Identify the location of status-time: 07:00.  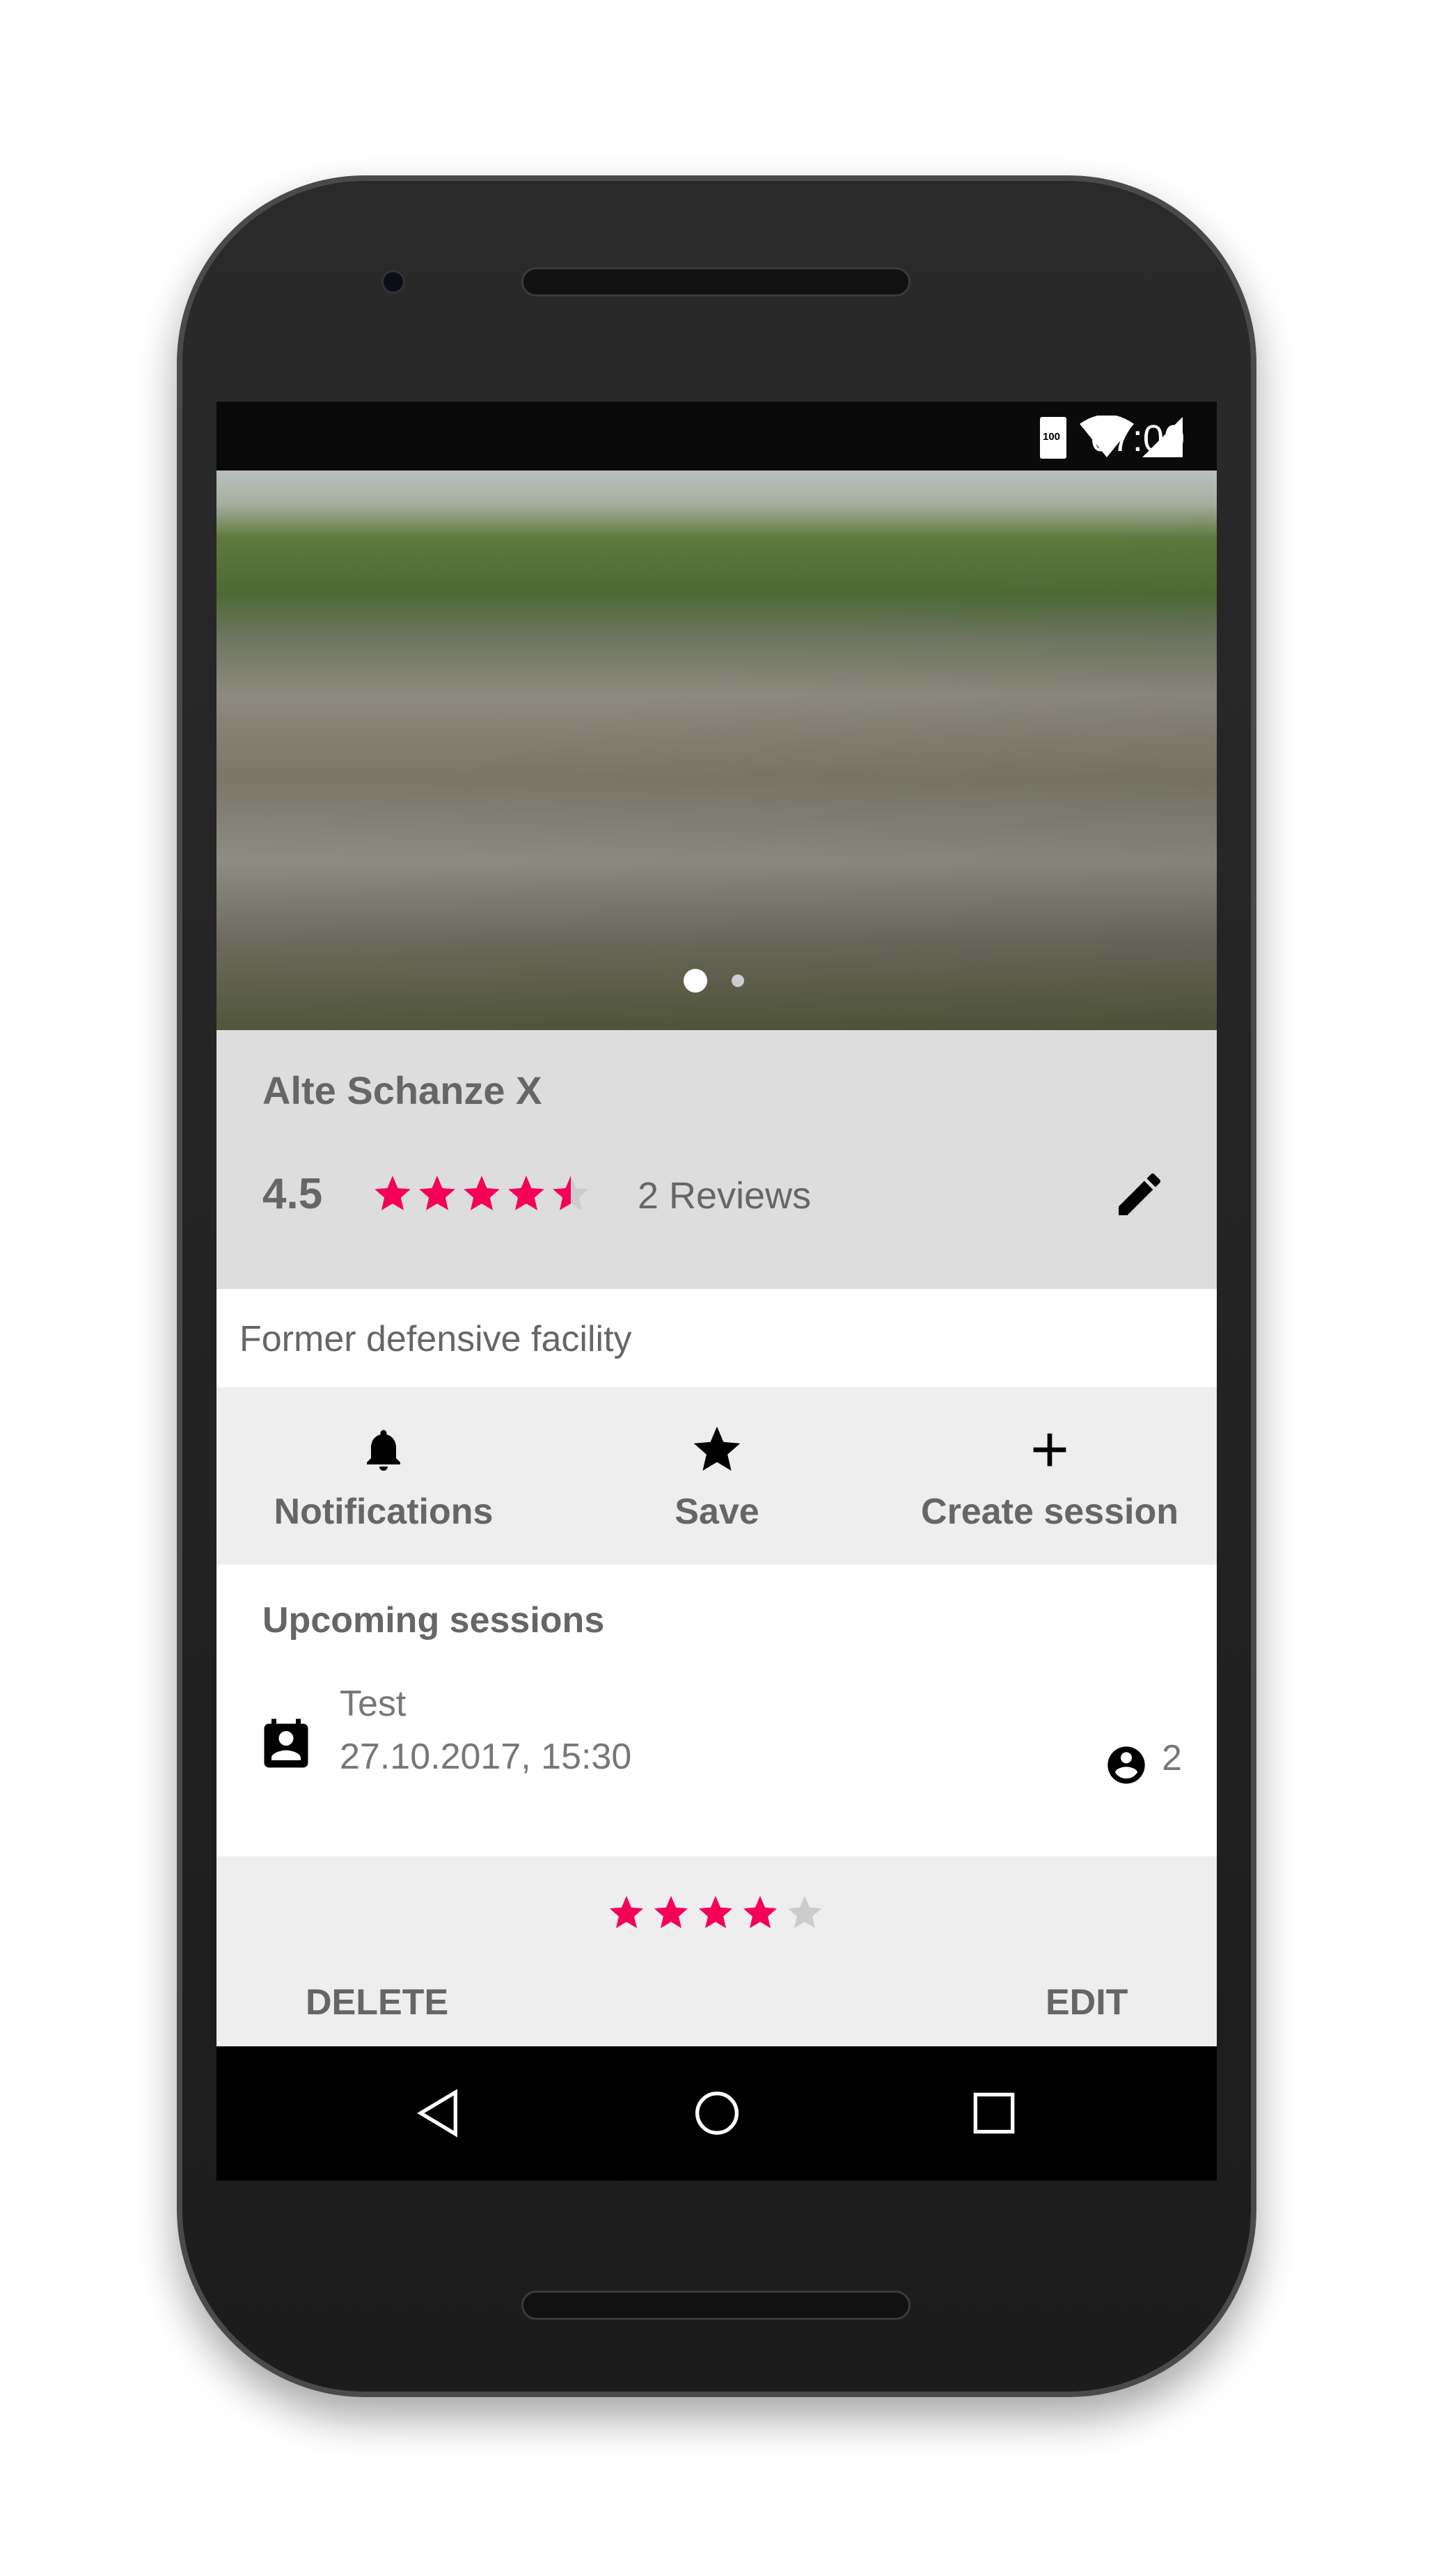
(1137, 438).